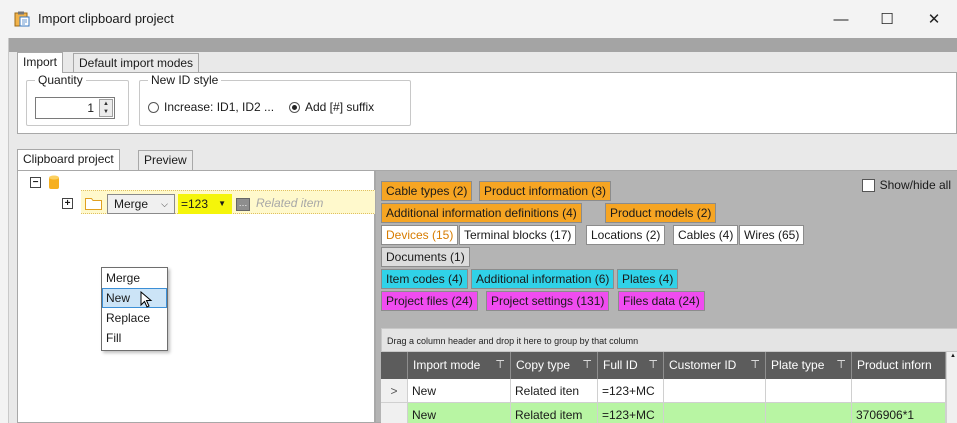  Describe the element at coordinates (543, 279) in the screenshot. I see `tab-additional-information: Additional information (6)` at that location.